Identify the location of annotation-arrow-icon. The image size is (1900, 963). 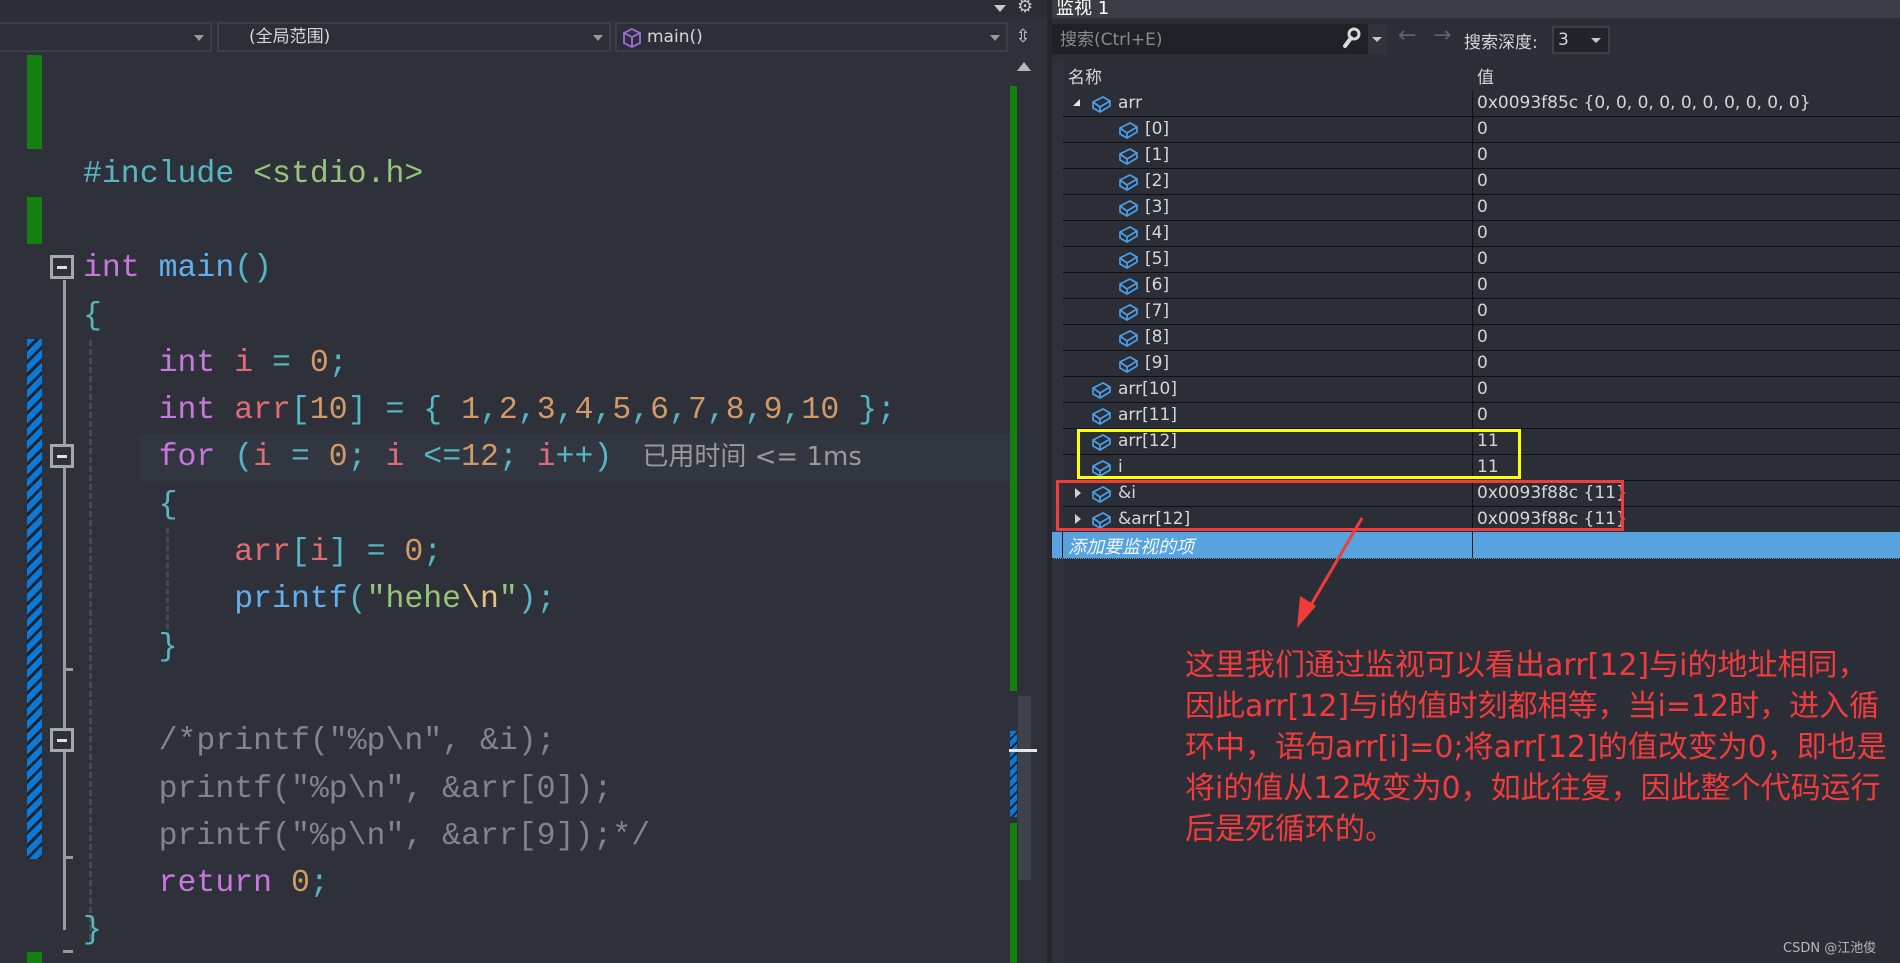
(1330, 572).